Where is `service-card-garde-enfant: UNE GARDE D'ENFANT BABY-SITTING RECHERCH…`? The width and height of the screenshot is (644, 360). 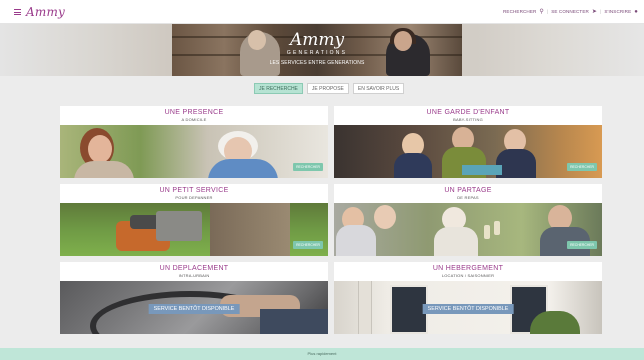
service-card-garde-enfant: UNE GARDE D'ENFANT BABY-SITTING RECHERCH… is located at coordinates (468, 142).